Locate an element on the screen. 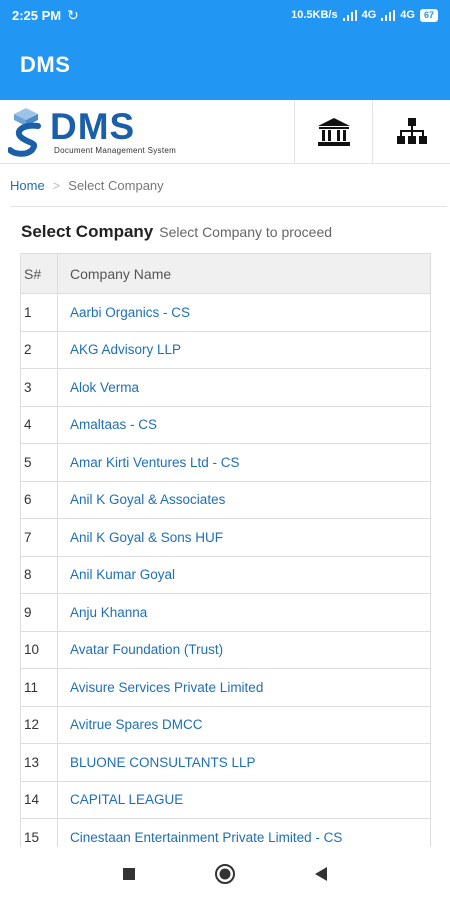 The width and height of the screenshot is (450, 900). row-serial-number: 8 is located at coordinates (39, 574).